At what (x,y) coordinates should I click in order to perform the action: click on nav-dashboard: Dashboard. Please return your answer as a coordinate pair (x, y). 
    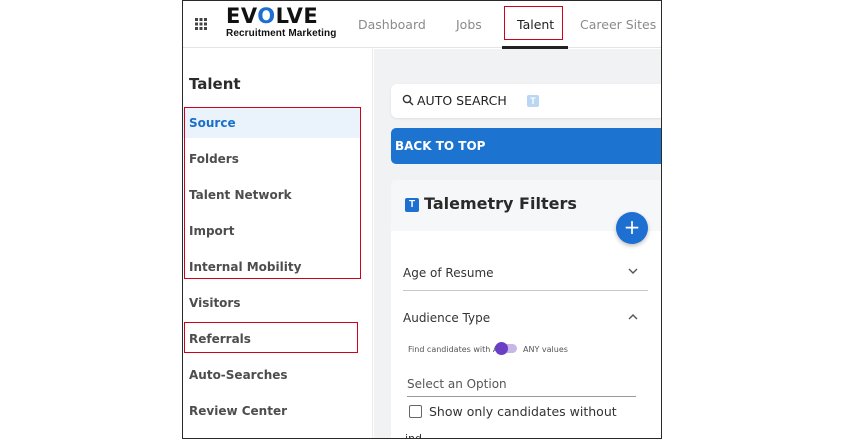
    Looking at the image, I should click on (392, 24).